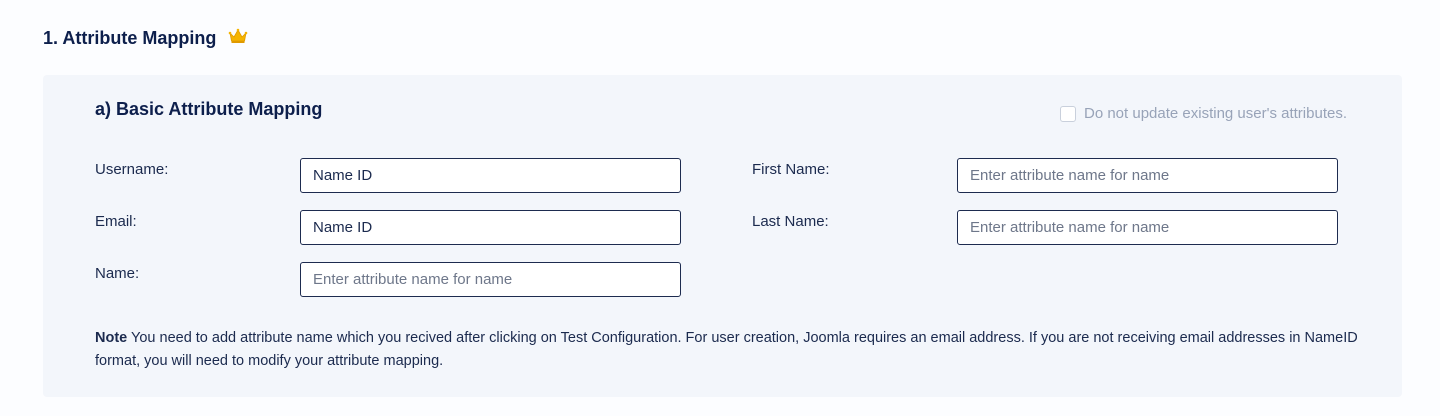 This screenshot has height=416, width=1440. What do you see at coordinates (490, 279) in the screenshot?
I see `name-input` at bounding box center [490, 279].